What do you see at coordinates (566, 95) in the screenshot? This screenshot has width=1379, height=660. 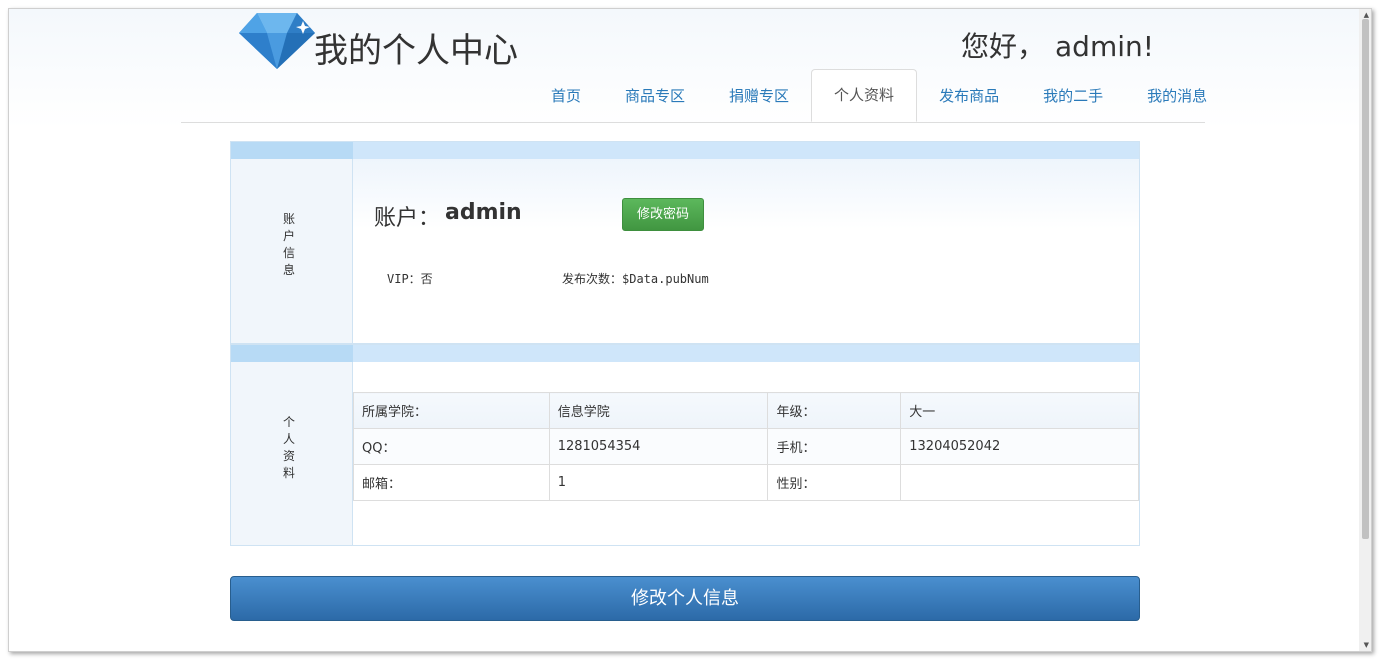 I see `nav-home: 首页` at bounding box center [566, 95].